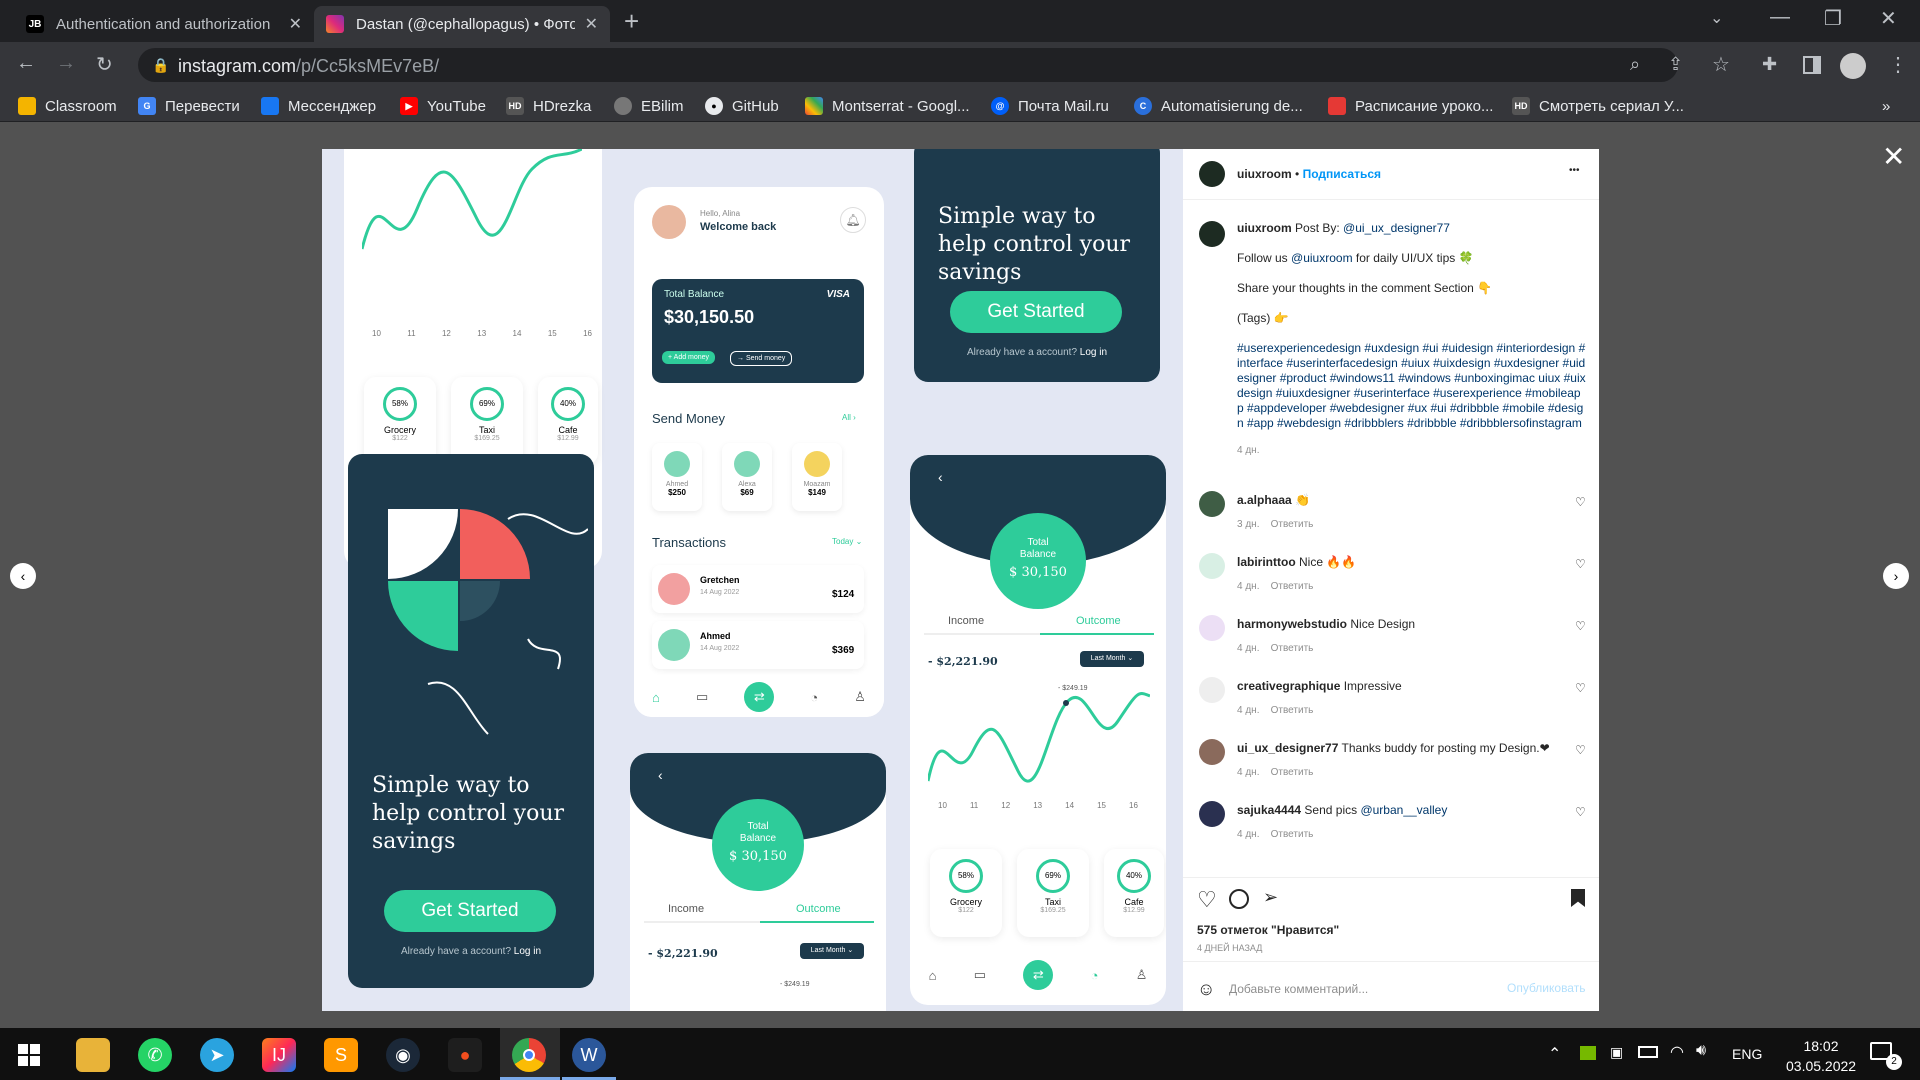  What do you see at coordinates (758, 589) in the screenshot?
I see `transaction-row: Gretchen 14 Aug 2022 $124` at bounding box center [758, 589].